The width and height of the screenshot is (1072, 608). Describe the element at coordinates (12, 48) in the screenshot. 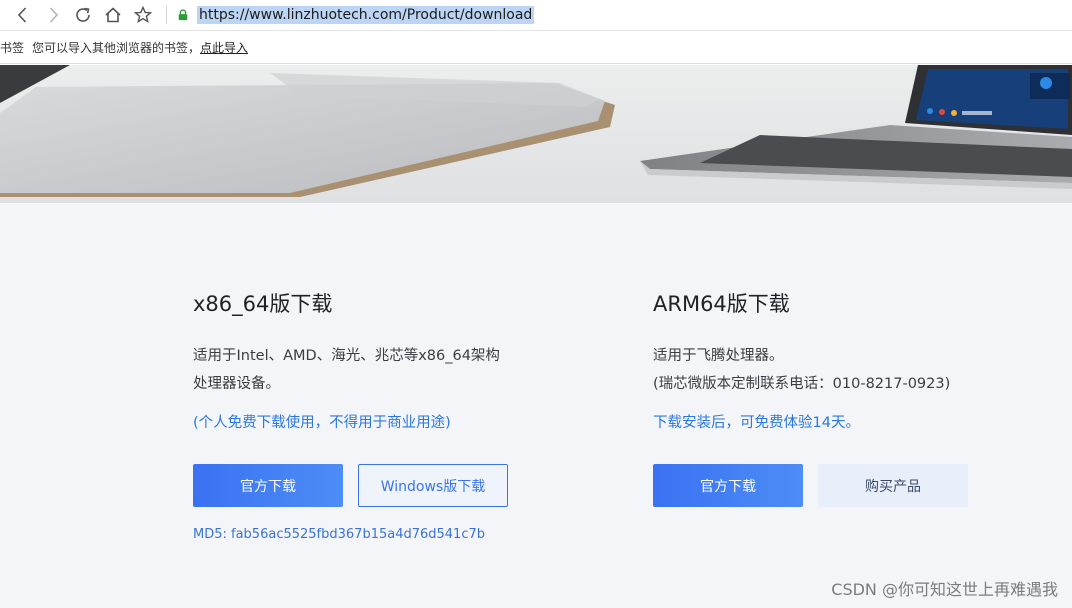

I see `bookmarks-label: 书签` at that location.